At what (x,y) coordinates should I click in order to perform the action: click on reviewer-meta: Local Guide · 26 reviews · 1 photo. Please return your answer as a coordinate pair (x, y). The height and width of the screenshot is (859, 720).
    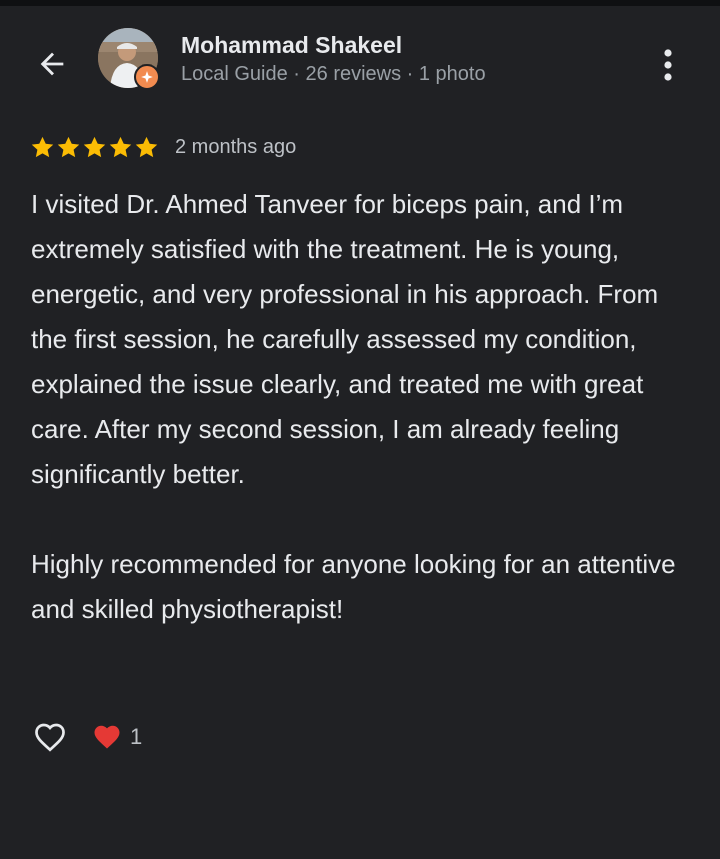
    Looking at the image, I should click on (333, 74).